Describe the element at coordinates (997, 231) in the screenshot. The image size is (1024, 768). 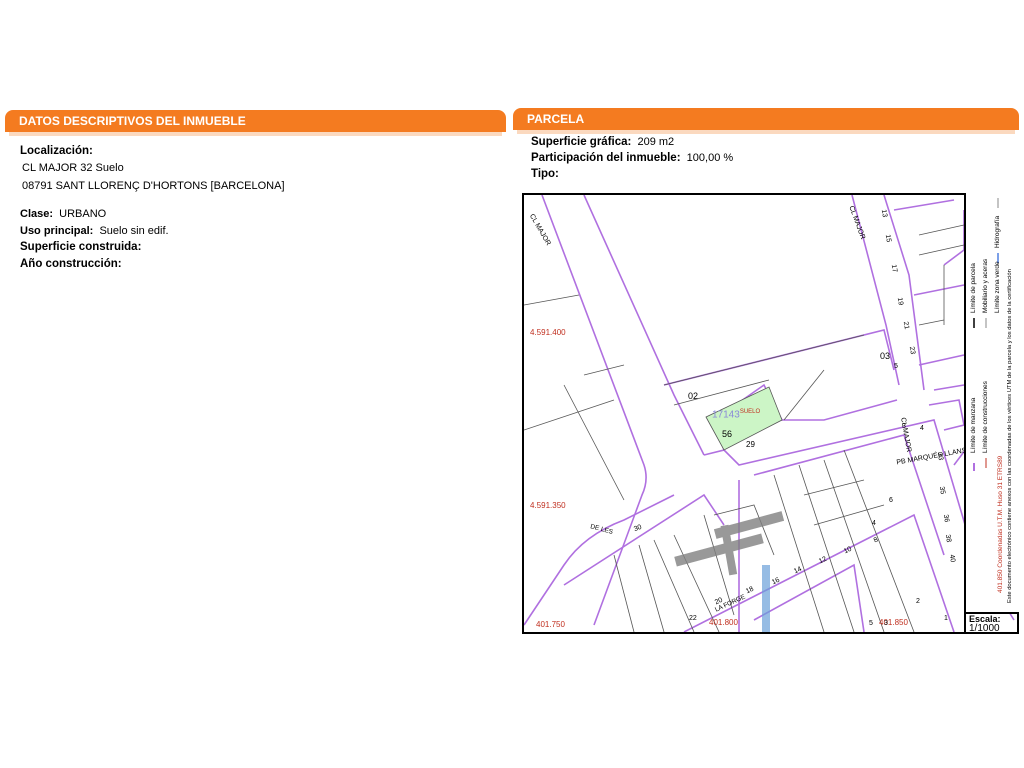
I see `legend-hidrografia: Hidrografía` at that location.